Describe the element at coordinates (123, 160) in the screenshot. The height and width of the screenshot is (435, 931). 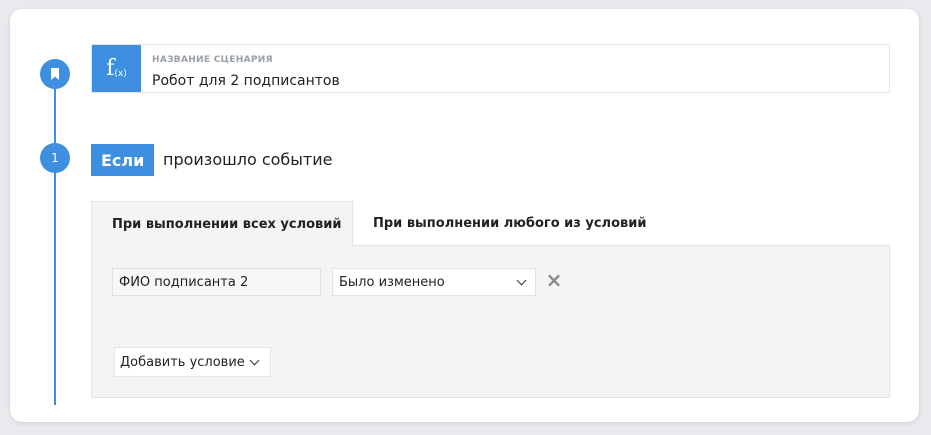
I see `if-badge: Если` at that location.